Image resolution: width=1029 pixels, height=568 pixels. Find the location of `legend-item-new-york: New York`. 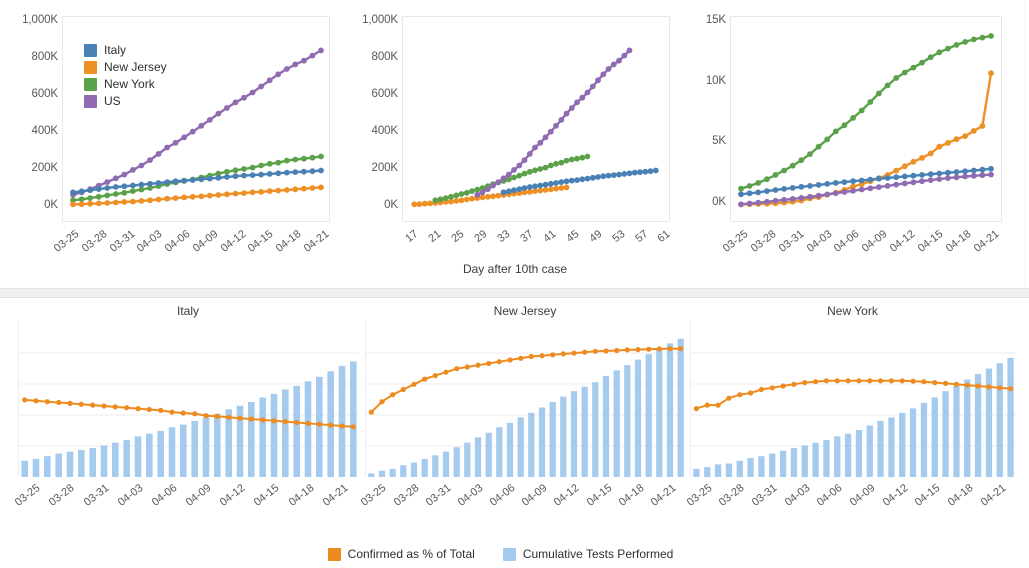

legend-item-new-york: New York is located at coordinates (125, 84).